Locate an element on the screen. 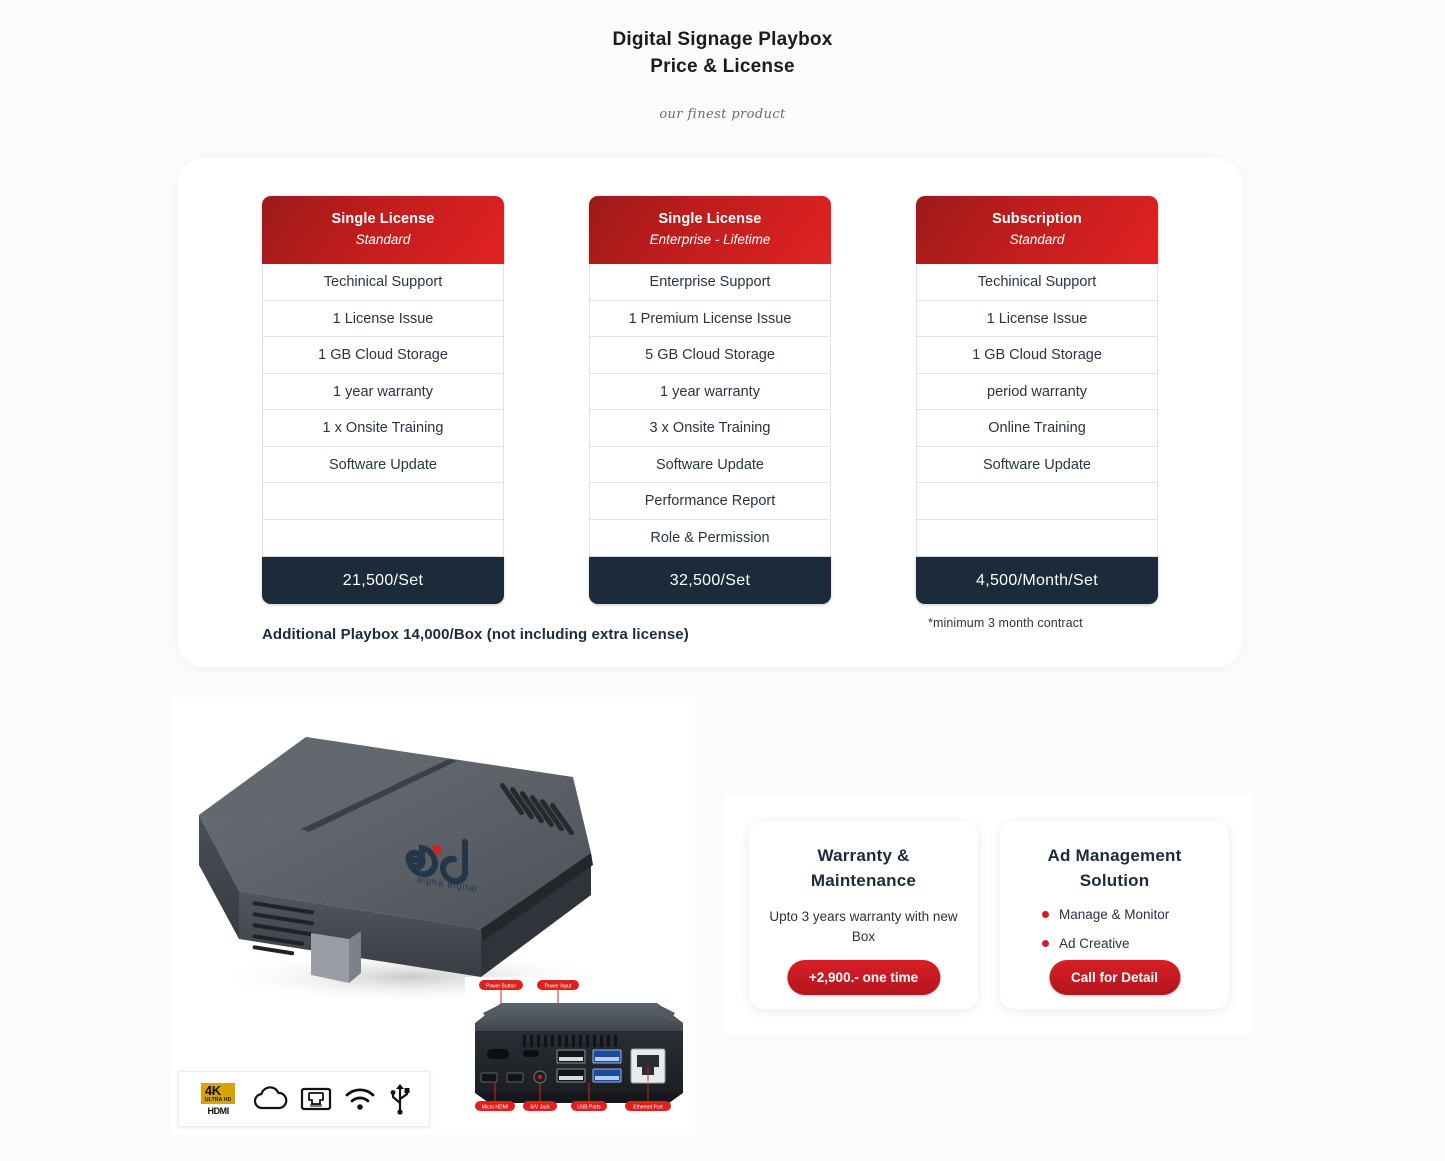 This screenshot has height=1161, width=1445. pricing-card-header: Single License Standard is located at coordinates (383, 230).